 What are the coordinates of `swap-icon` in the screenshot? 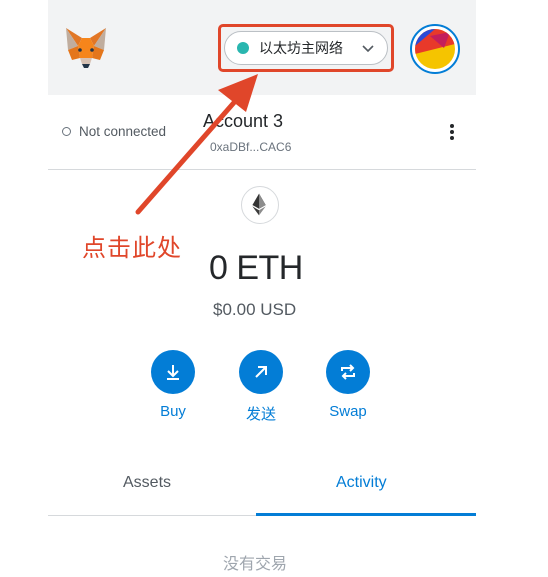 It's located at (348, 372).